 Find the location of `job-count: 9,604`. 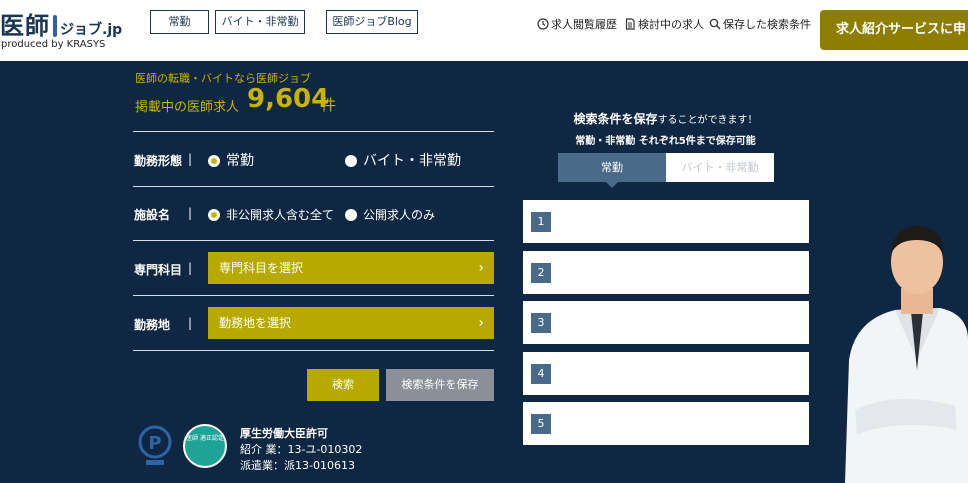

job-count: 9,604 is located at coordinates (288, 99).